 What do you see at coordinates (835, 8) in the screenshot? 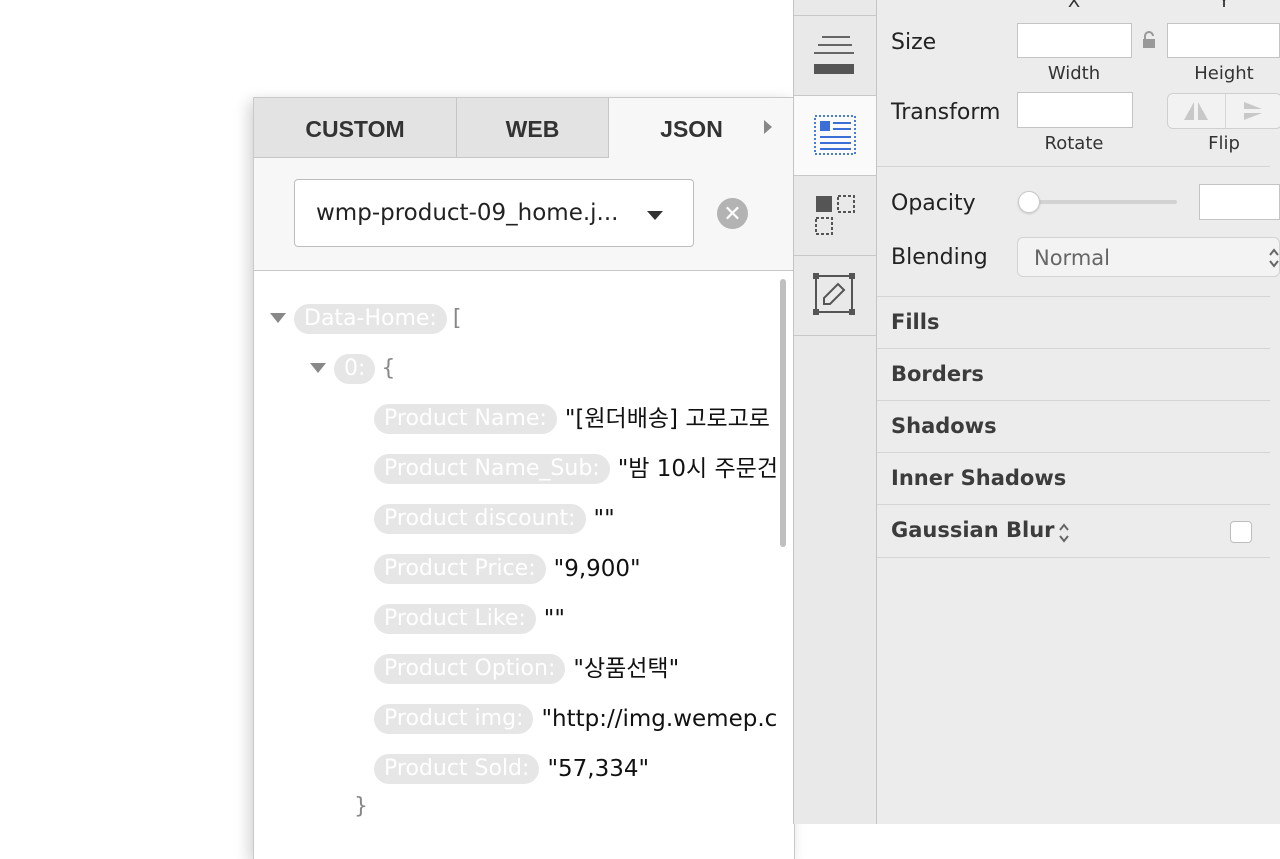
I see `toolbar-button-top` at bounding box center [835, 8].